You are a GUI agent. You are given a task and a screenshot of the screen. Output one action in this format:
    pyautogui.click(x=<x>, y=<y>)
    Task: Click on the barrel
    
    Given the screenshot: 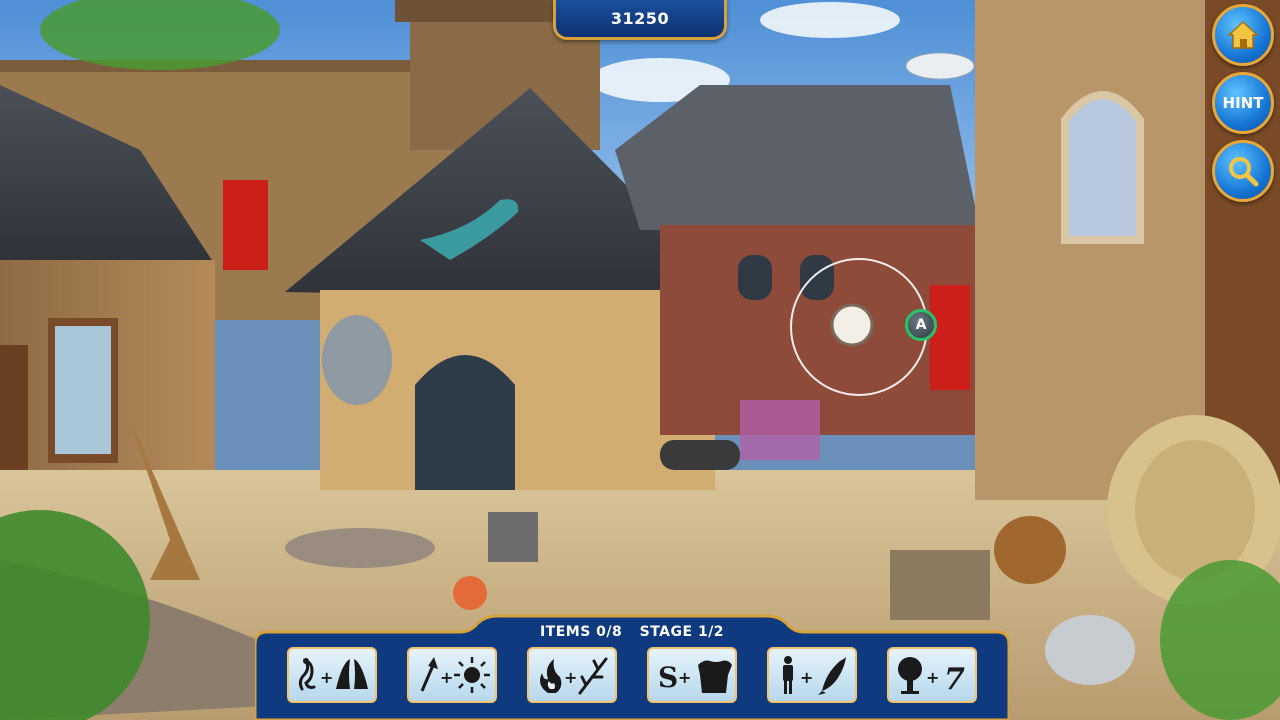 What is the action you would take?
    pyautogui.click(x=1030, y=550)
    